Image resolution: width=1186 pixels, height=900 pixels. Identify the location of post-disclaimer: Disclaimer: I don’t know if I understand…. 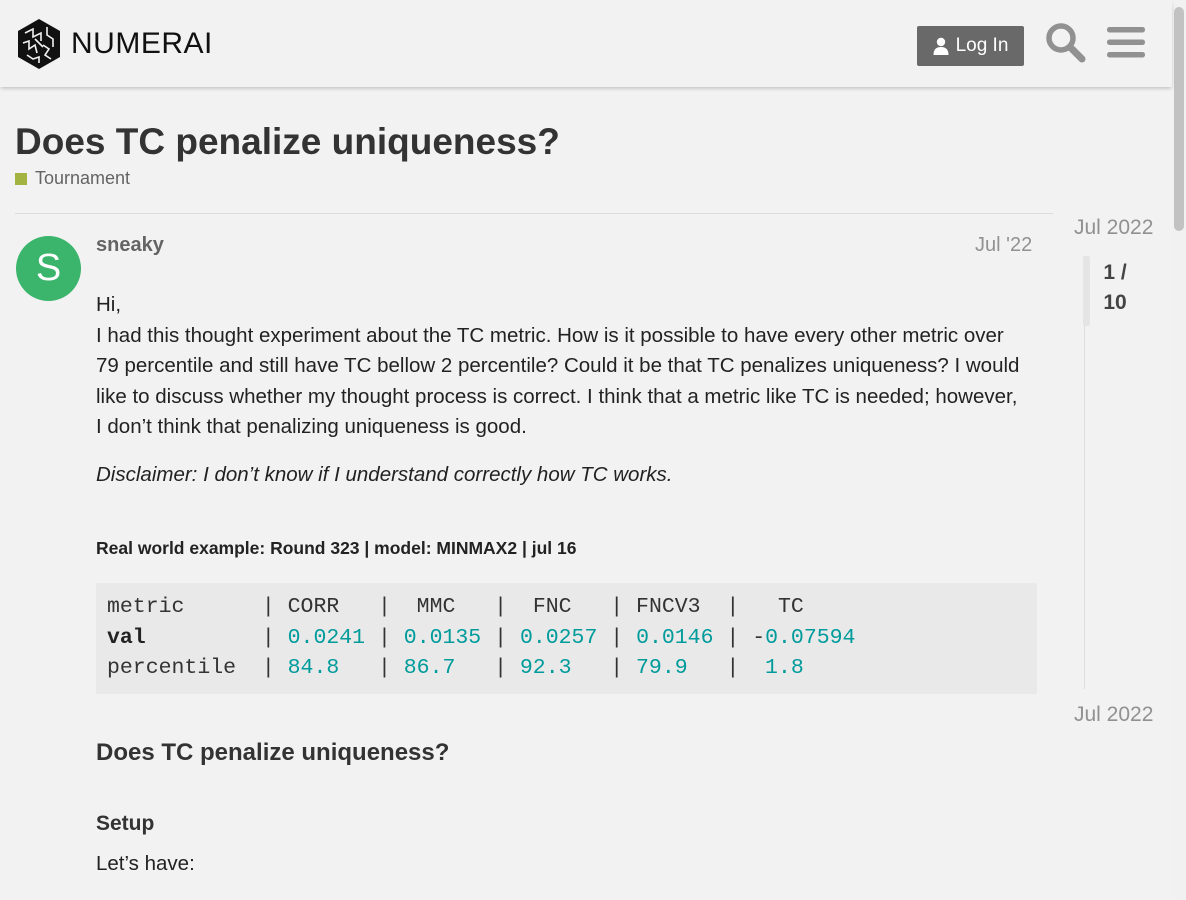
(384, 474).